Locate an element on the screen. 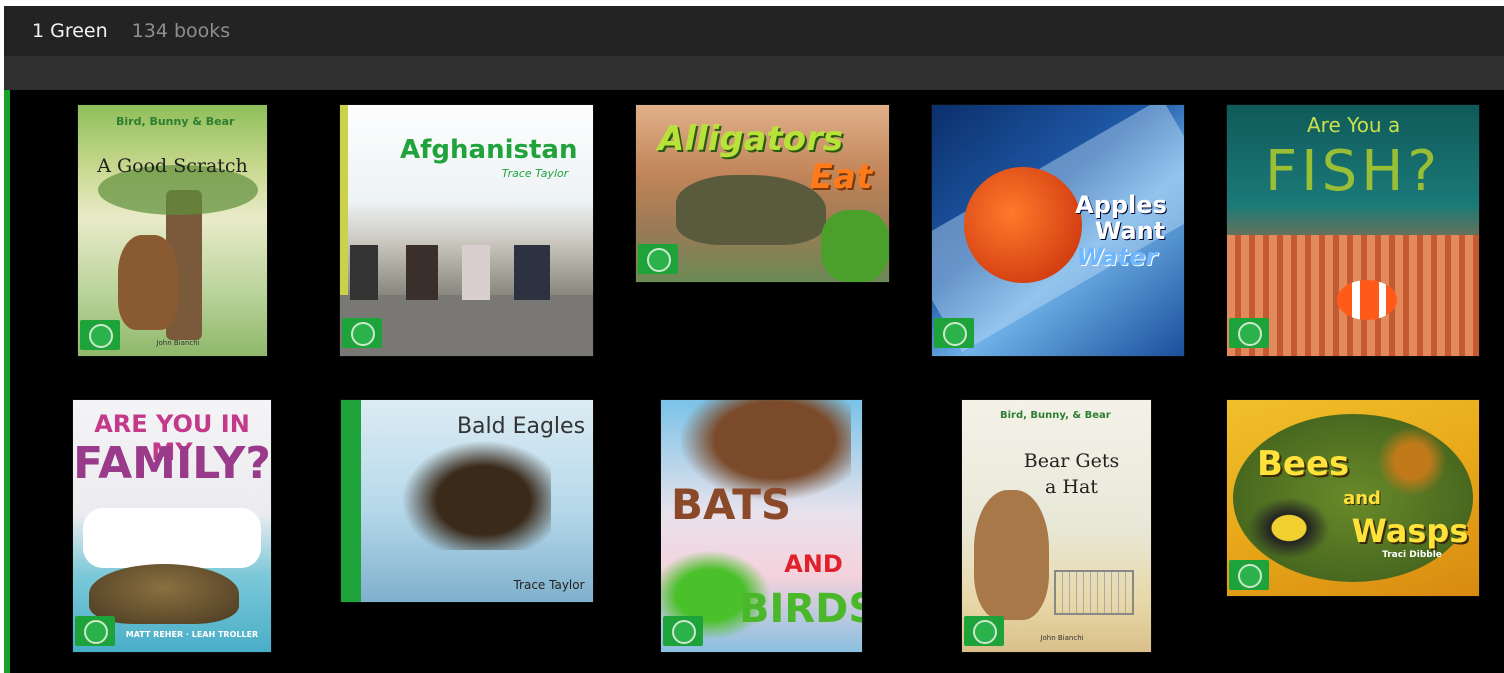 The image size is (1504, 673). eagle-illustration is located at coordinates (476, 495).